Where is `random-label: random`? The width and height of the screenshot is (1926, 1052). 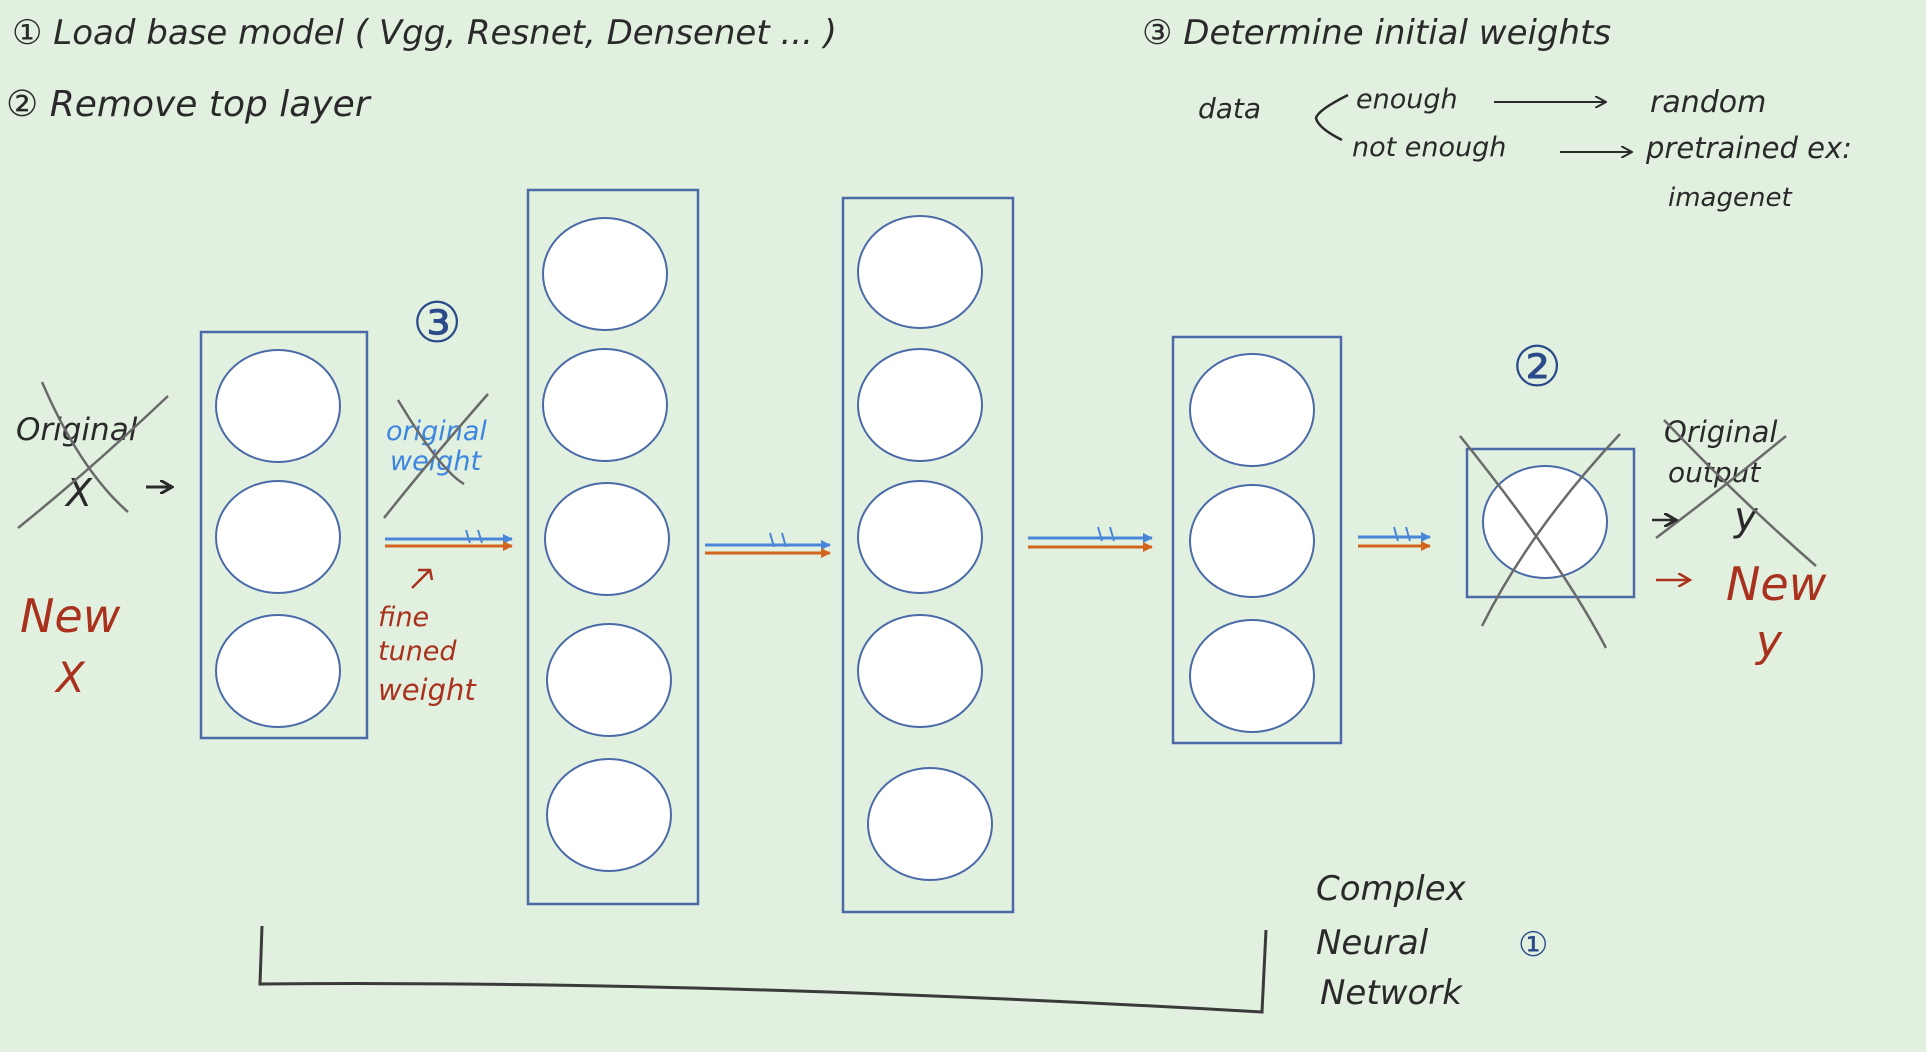 random-label: random is located at coordinates (1708, 102).